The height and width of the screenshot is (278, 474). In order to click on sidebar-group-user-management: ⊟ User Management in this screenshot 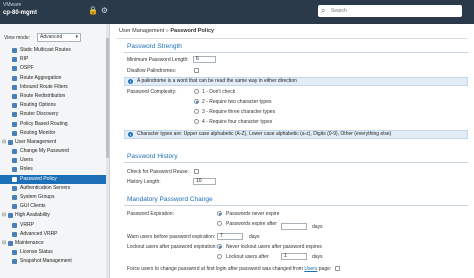, I will do `click(54, 142)`.